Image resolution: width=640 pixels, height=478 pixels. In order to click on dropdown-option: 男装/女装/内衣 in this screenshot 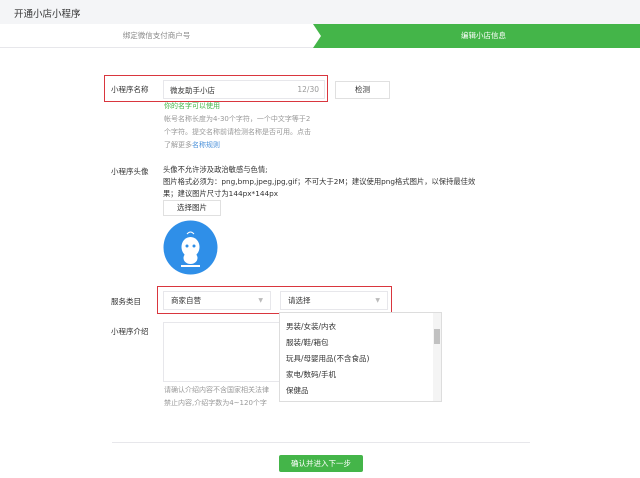, I will do `click(311, 326)`.